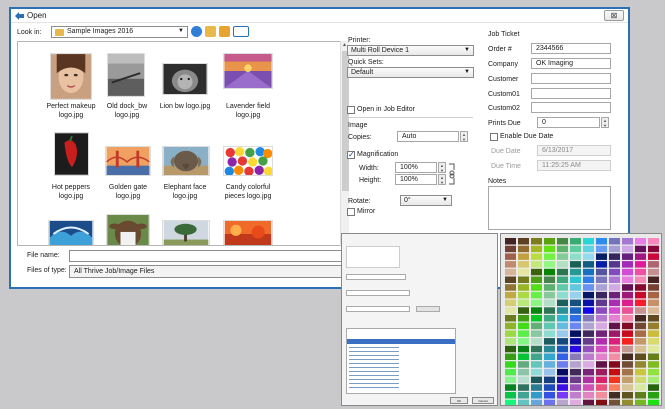 The width and height of the screenshot is (665, 409). What do you see at coordinates (351, 212) in the screenshot?
I see `mirror-checkbox` at bounding box center [351, 212].